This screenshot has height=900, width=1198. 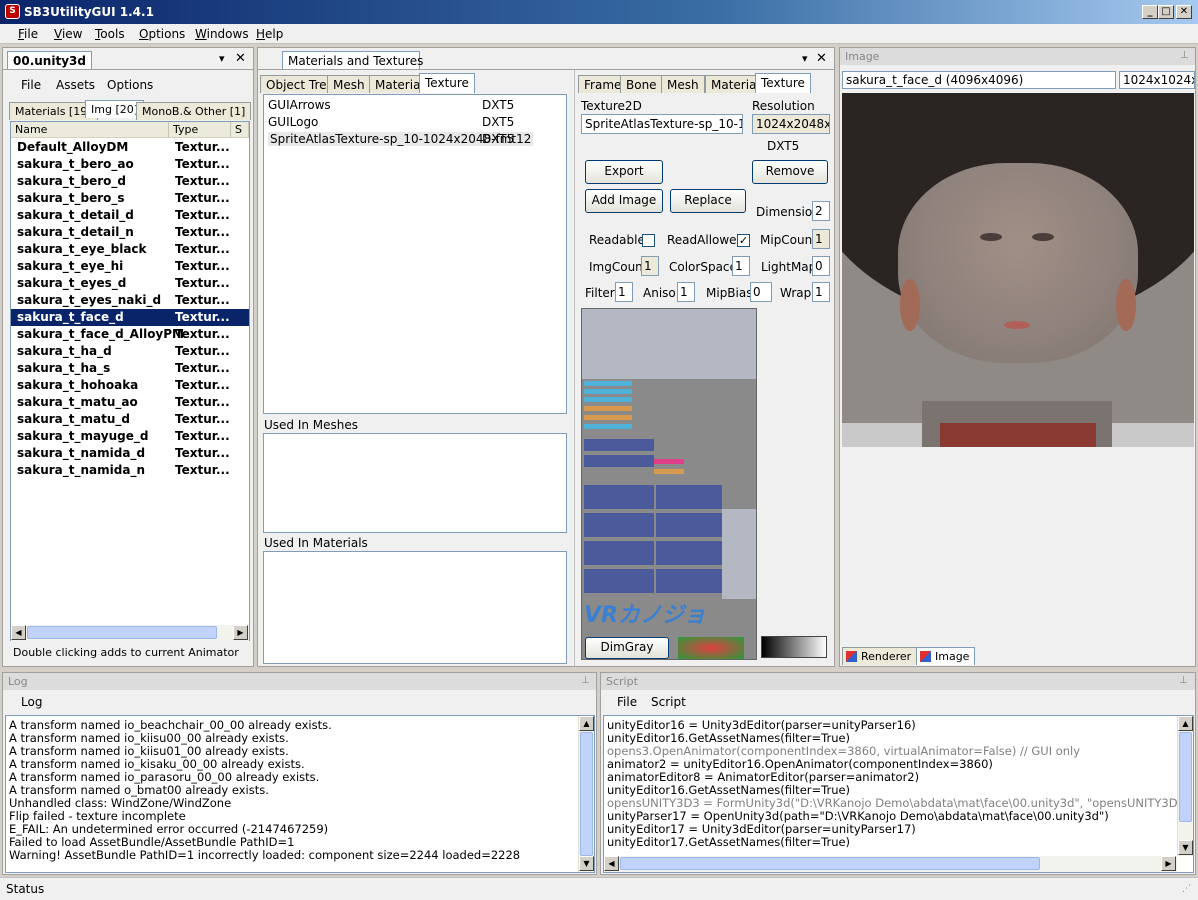 What do you see at coordinates (729, 738) in the screenshot?
I see `script-line: unityEditor16.GetAssetNames(filter=True)` at bounding box center [729, 738].